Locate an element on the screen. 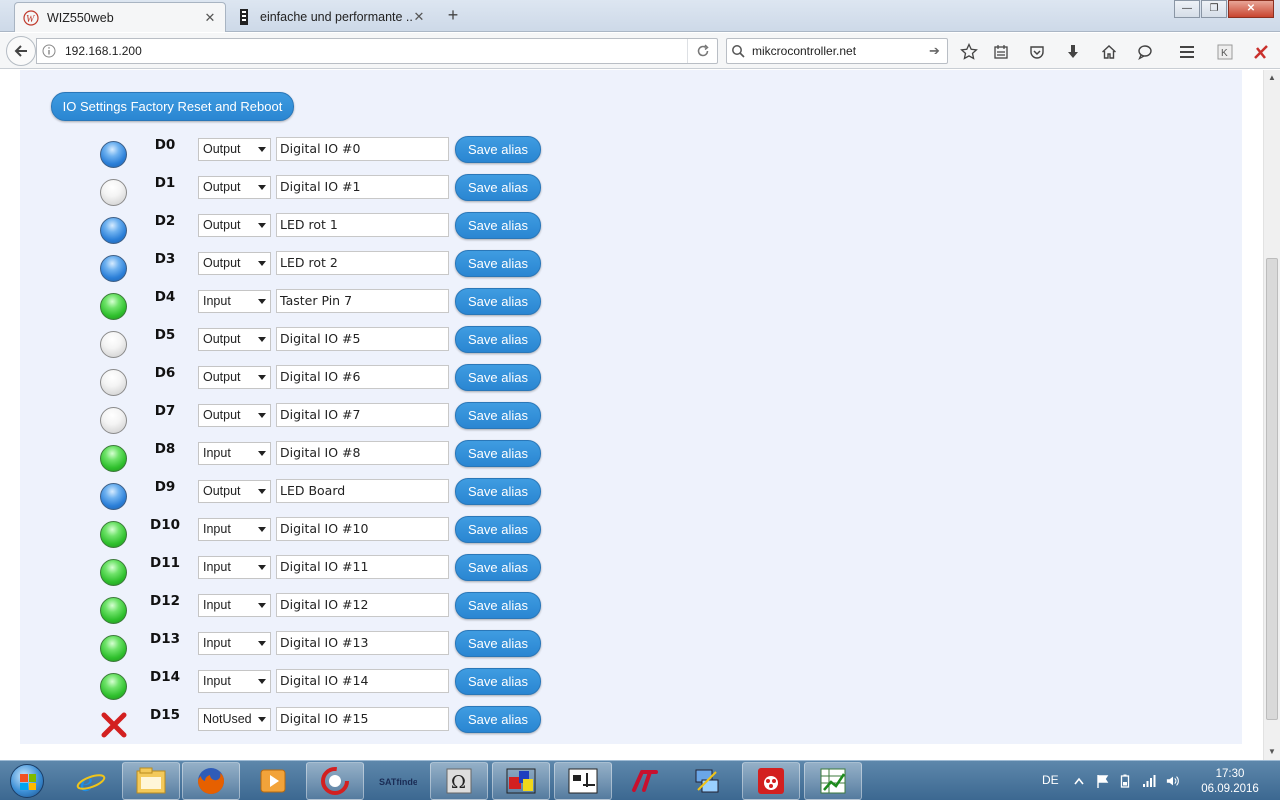  url-bar: 192.168.1.200 is located at coordinates (377, 51).